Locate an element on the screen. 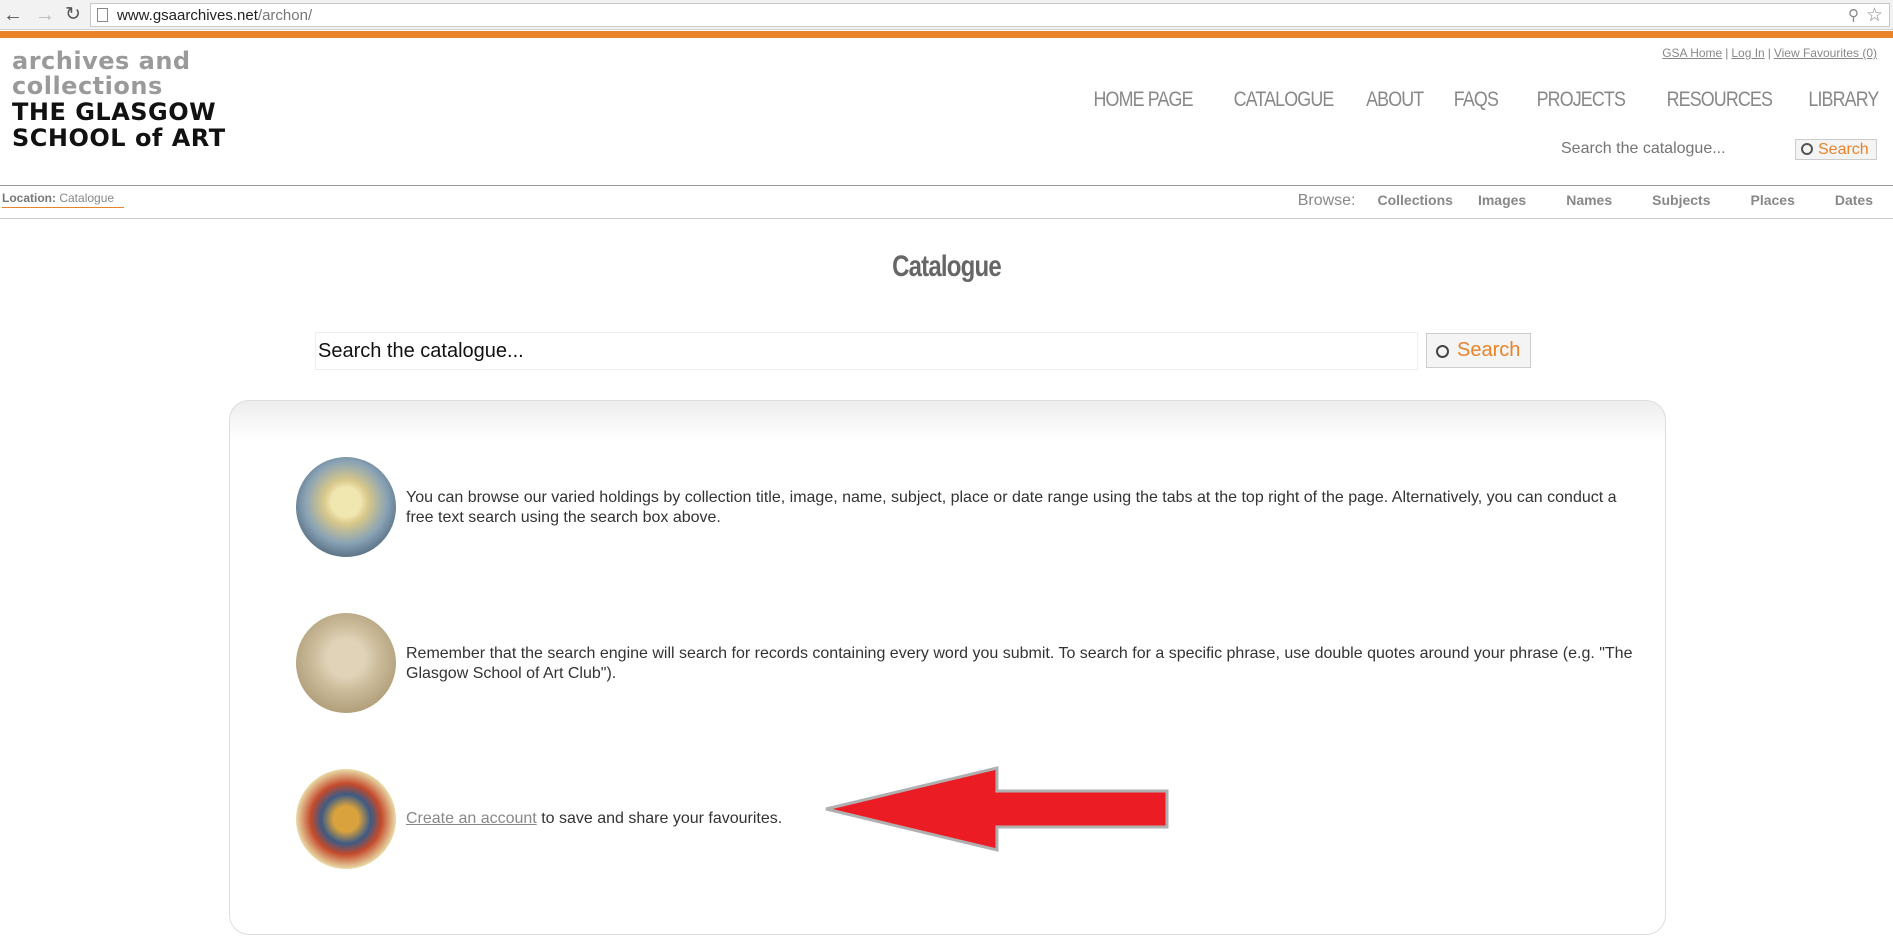 The image size is (1893, 943). url-text: www.gsaarchives.net/archon/ is located at coordinates (214, 15).